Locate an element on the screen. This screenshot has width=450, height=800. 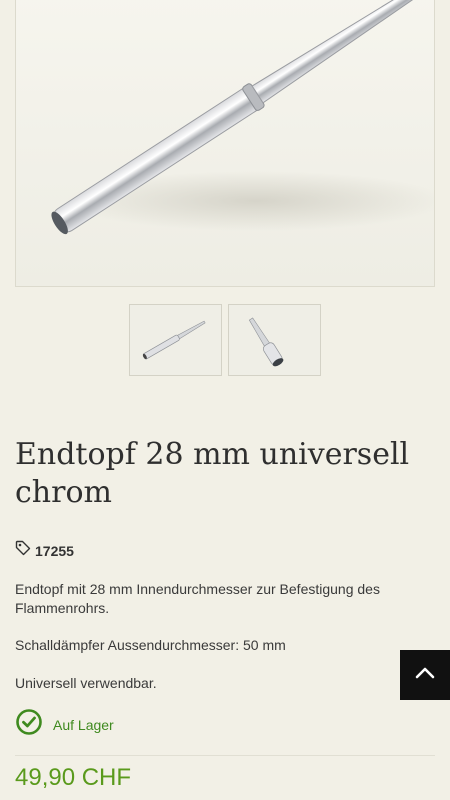
tag-icon is located at coordinates (23, 550).